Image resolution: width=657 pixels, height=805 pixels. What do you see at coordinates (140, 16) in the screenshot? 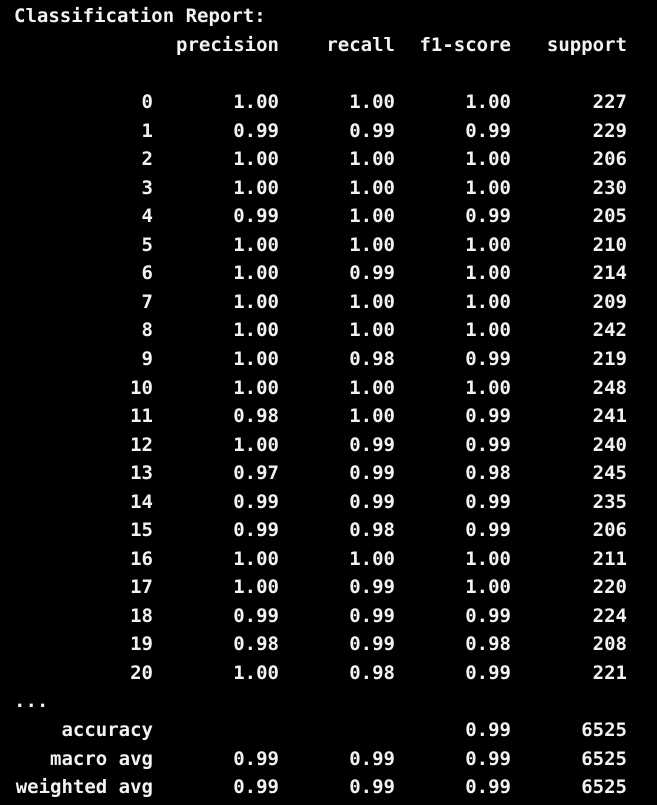
I see `report-title: Classification Report:` at bounding box center [140, 16].